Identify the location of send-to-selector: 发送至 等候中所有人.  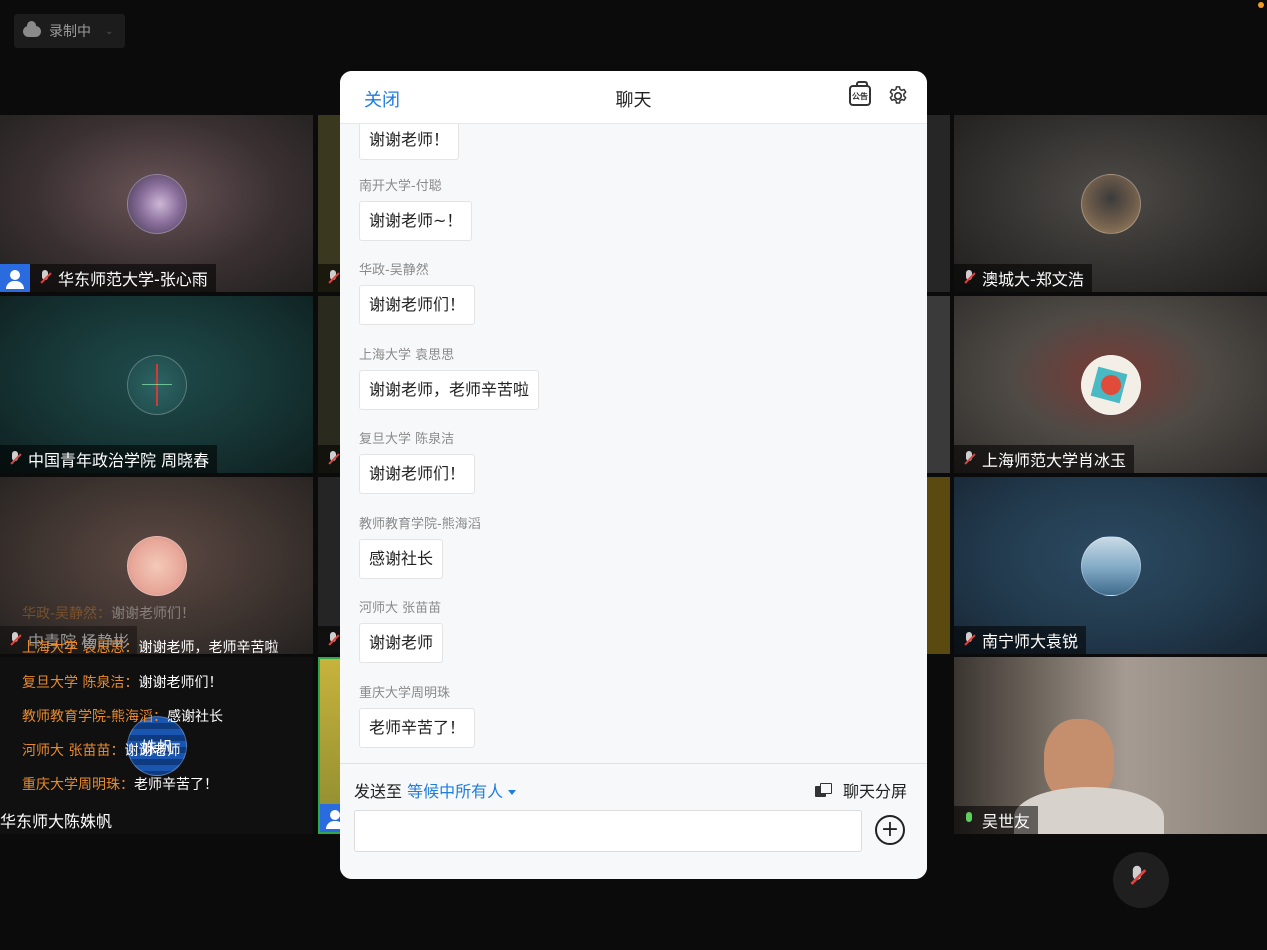
(435, 790).